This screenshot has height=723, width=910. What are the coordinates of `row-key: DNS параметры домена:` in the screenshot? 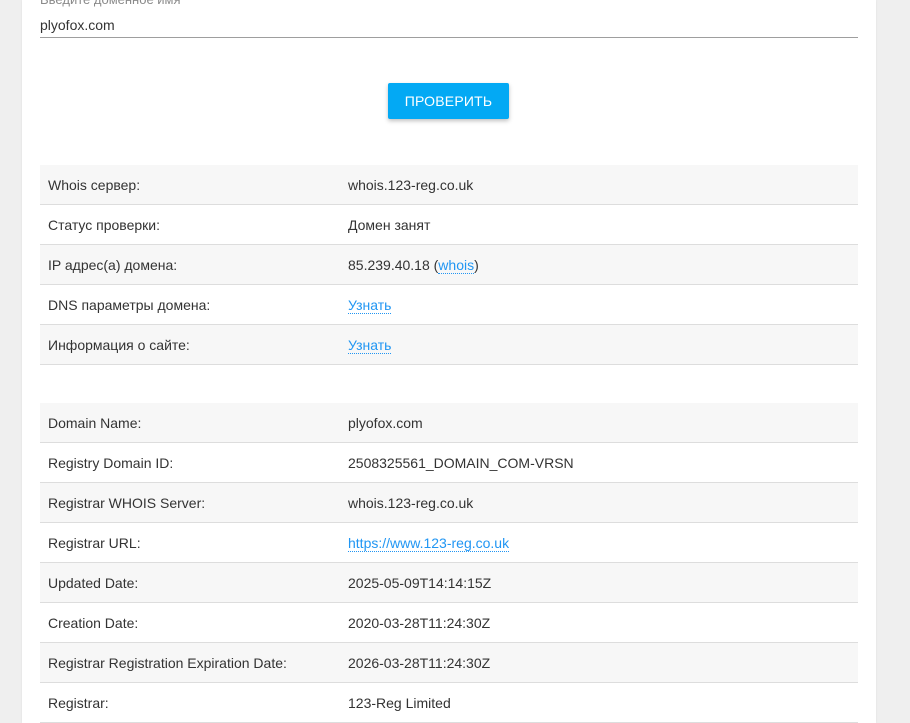 It's located at (190, 304).